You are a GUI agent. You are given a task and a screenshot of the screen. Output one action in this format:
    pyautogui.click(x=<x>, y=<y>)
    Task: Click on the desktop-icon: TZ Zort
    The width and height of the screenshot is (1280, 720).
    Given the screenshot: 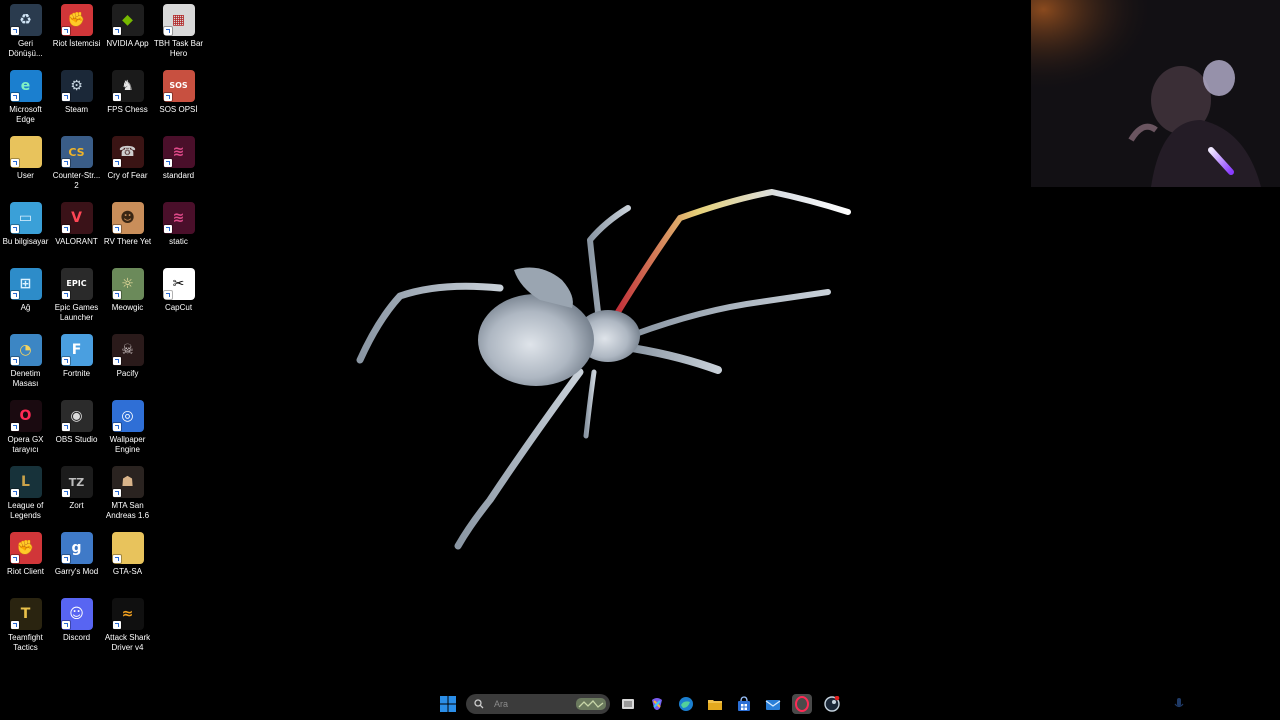 What is the action you would take?
    pyautogui.click(x=76, y=495)
    